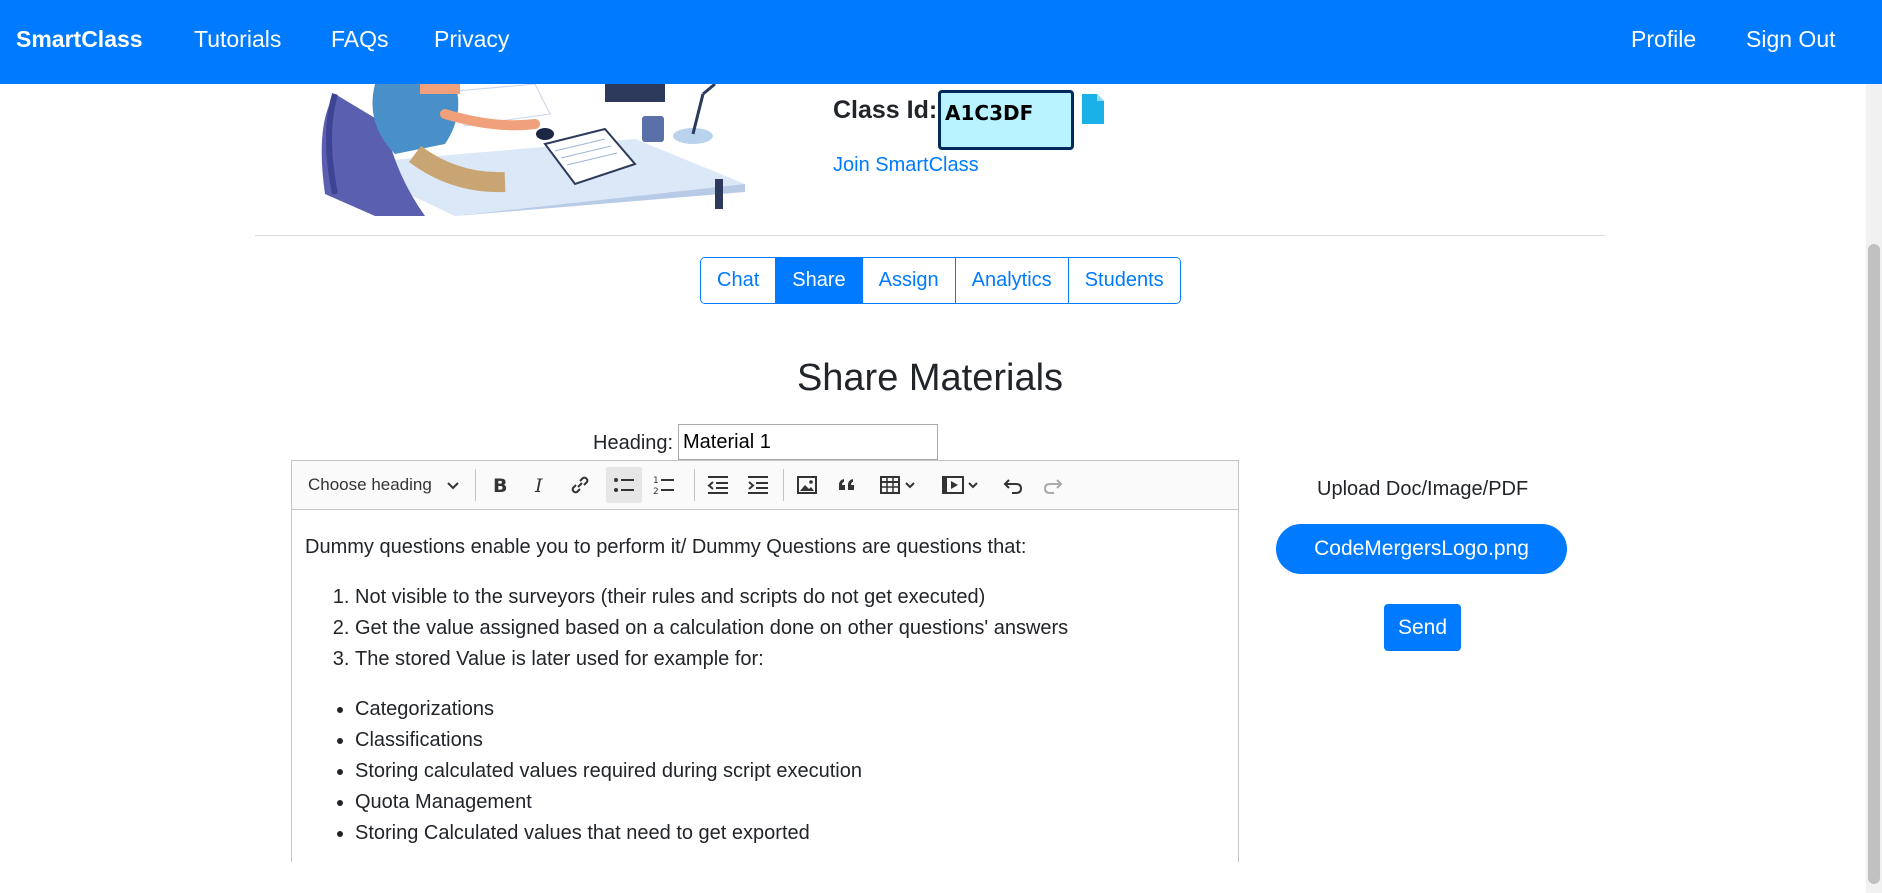 Image resolution: width=1882 pixels, height=893 pixels. Describe the element at coordinates (1422, 627) in the screenshot. I see `send-button: Send` at that location.